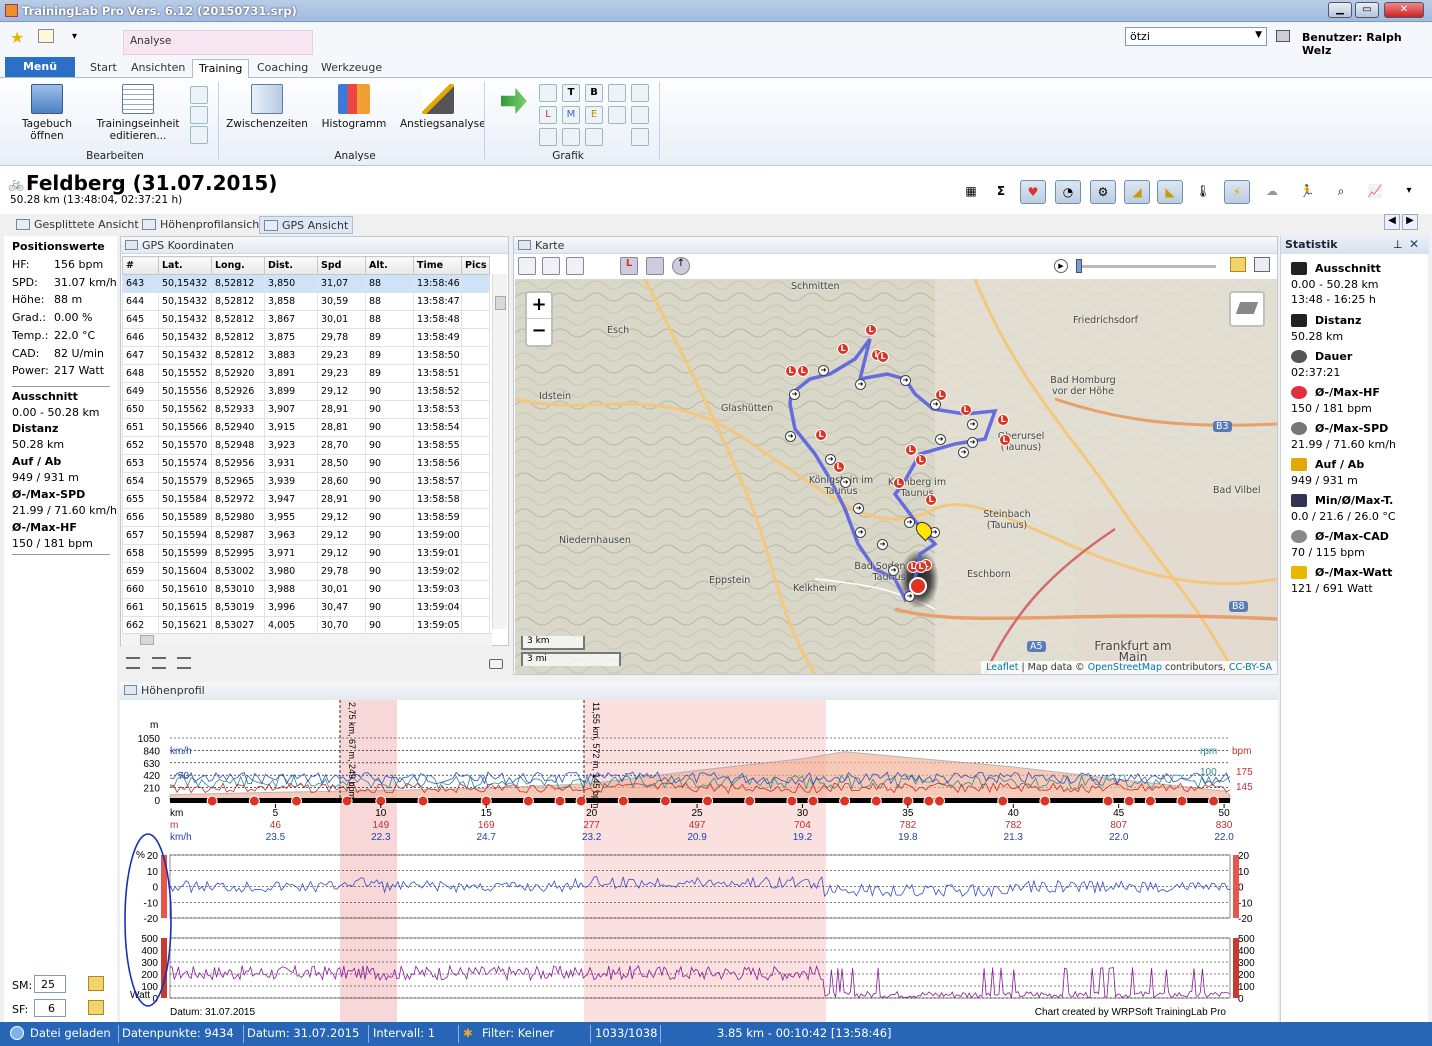 Image resolution: width=1432 pixels, height=1046 pixels. What do you see at coordinates (548, 93) in the screenshot?
I see `chart-icon` at bounding box center [548, 93].